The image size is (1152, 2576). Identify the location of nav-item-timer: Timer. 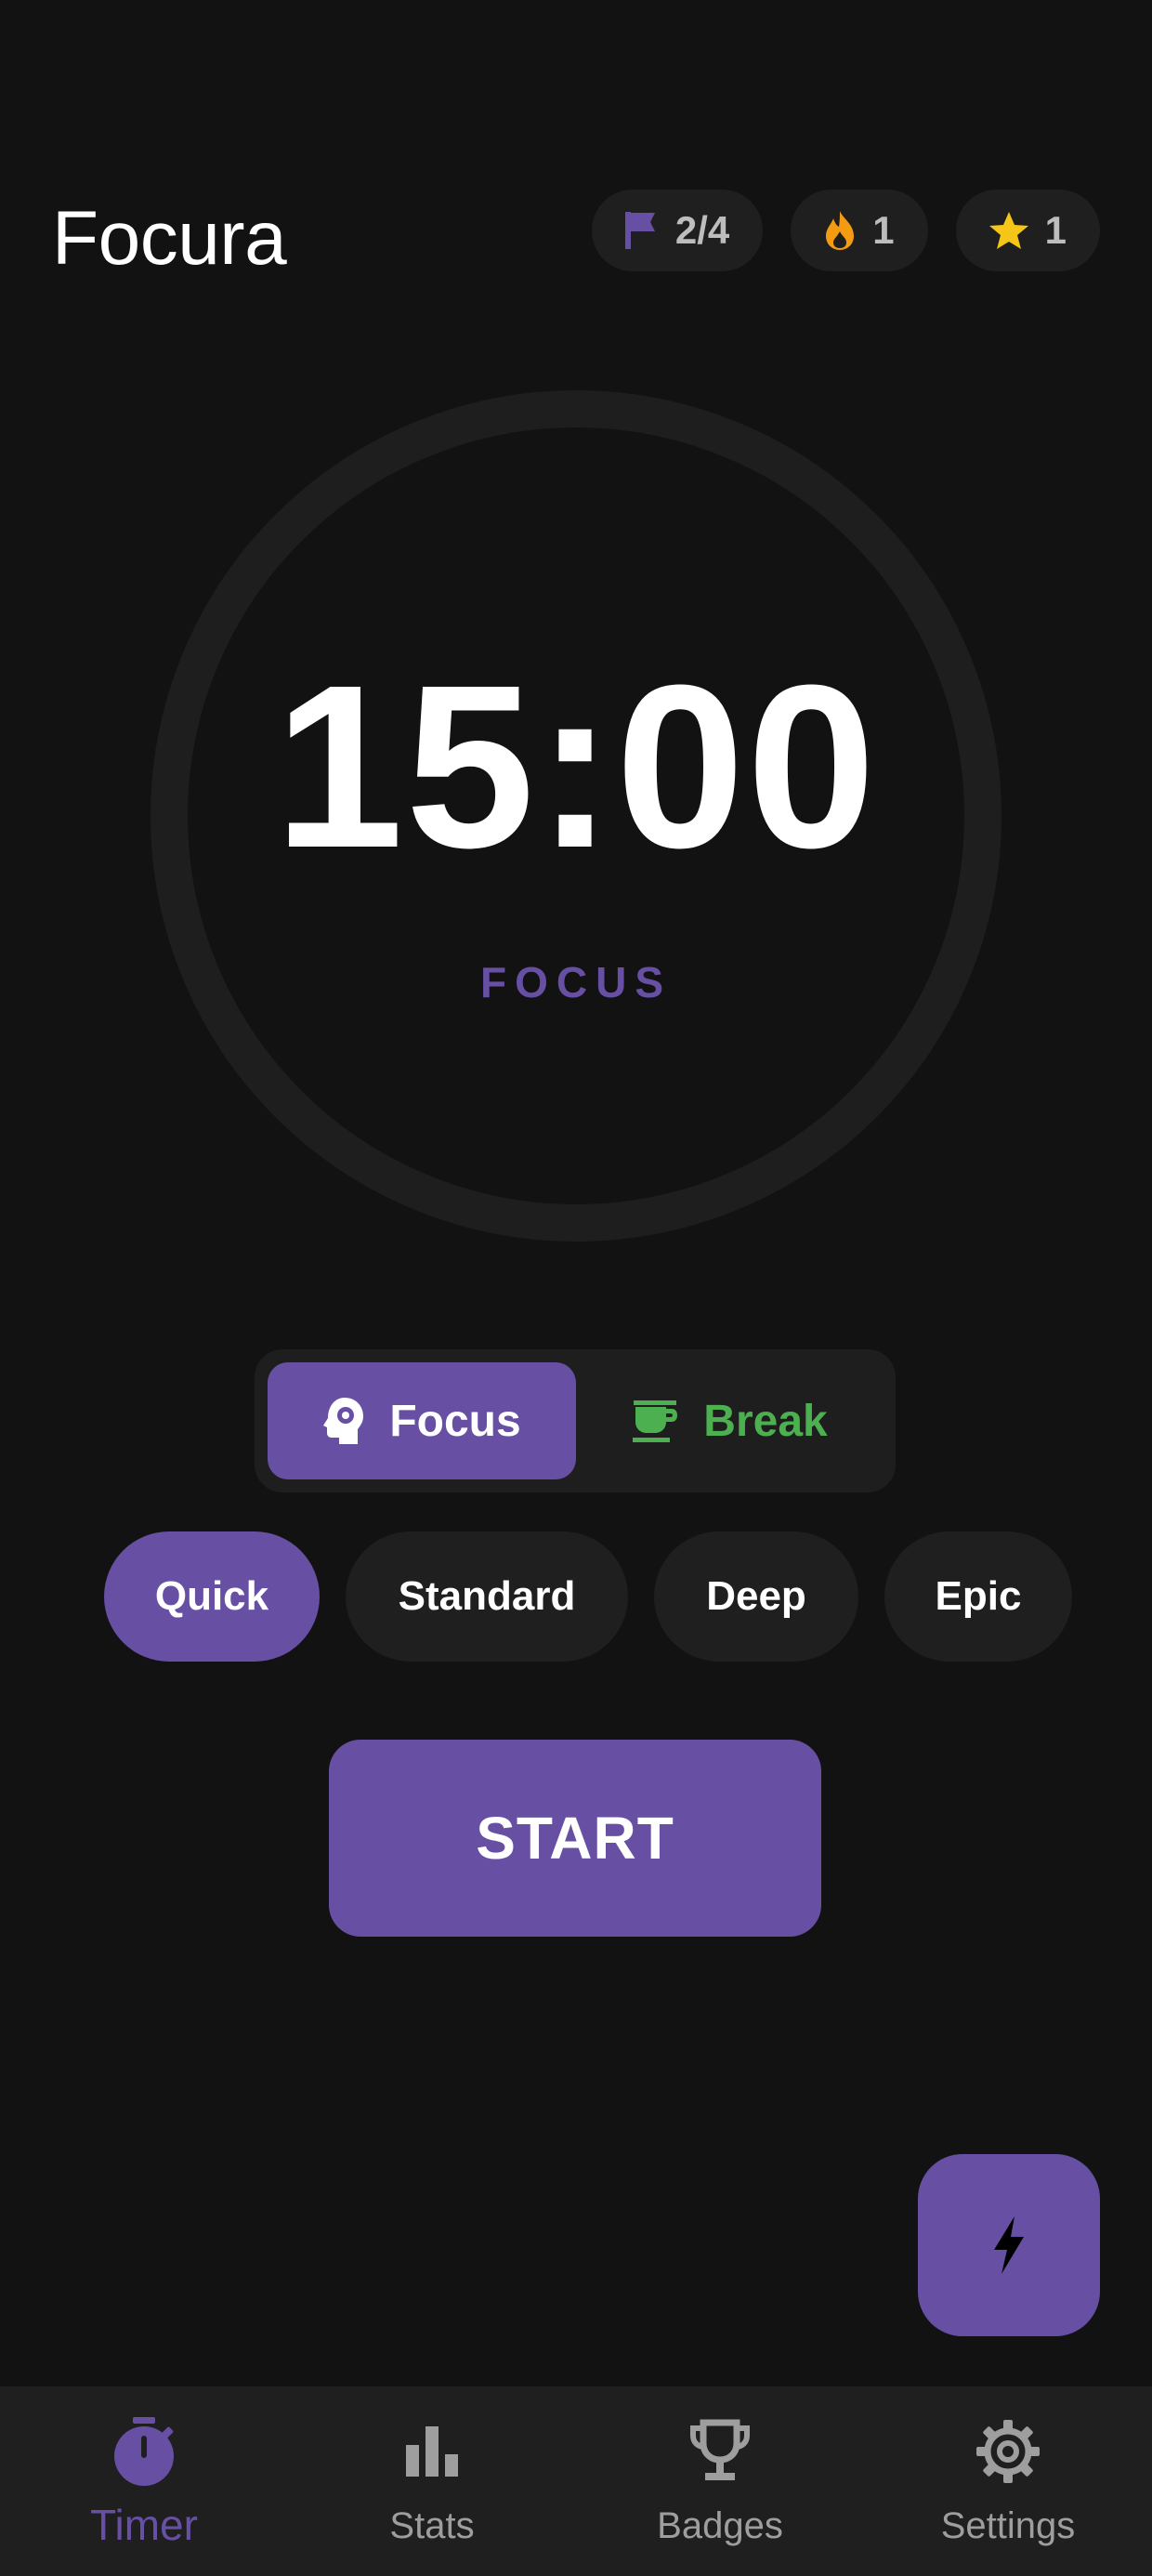
(144, 2481).